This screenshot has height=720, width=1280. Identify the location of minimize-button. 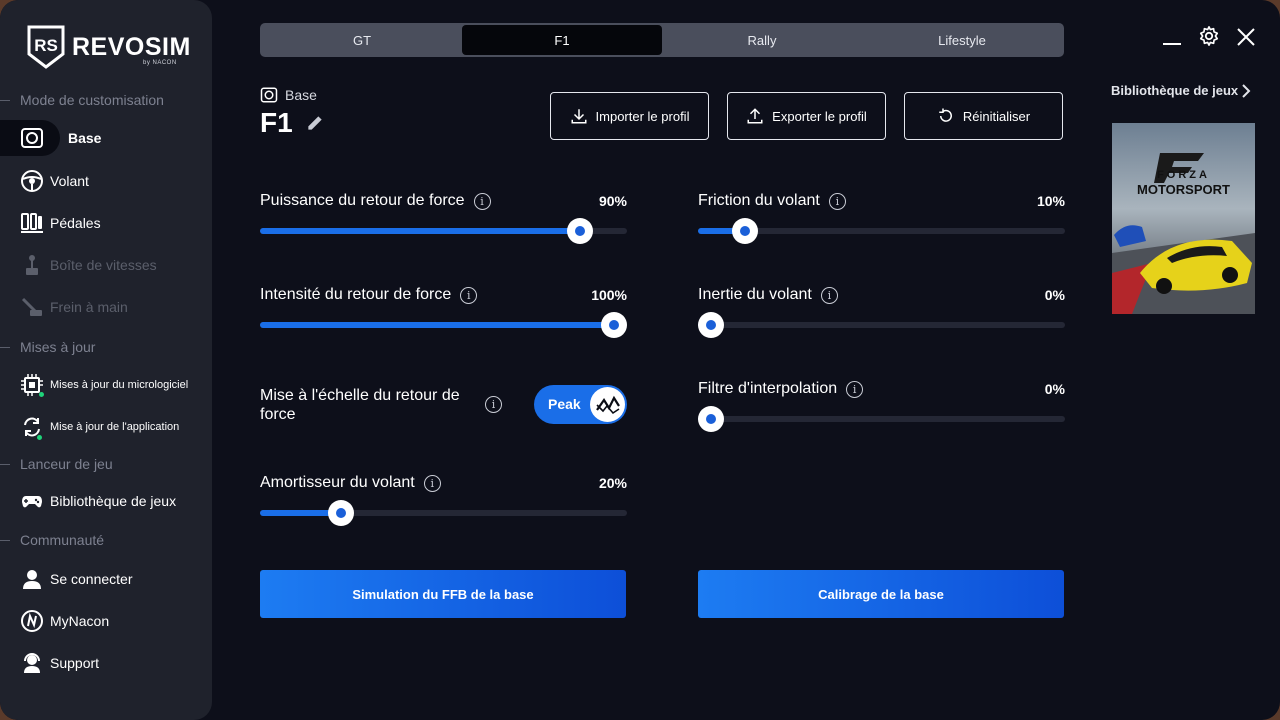
(1172, 41).